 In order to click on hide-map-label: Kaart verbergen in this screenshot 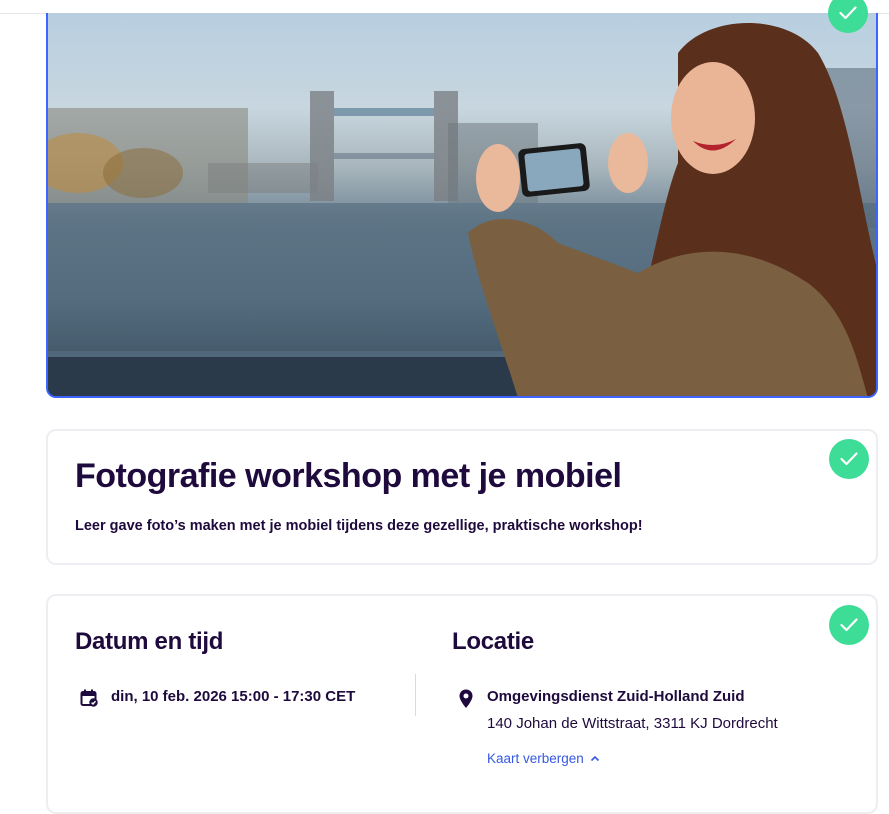, I will do `click(535, 758)`.